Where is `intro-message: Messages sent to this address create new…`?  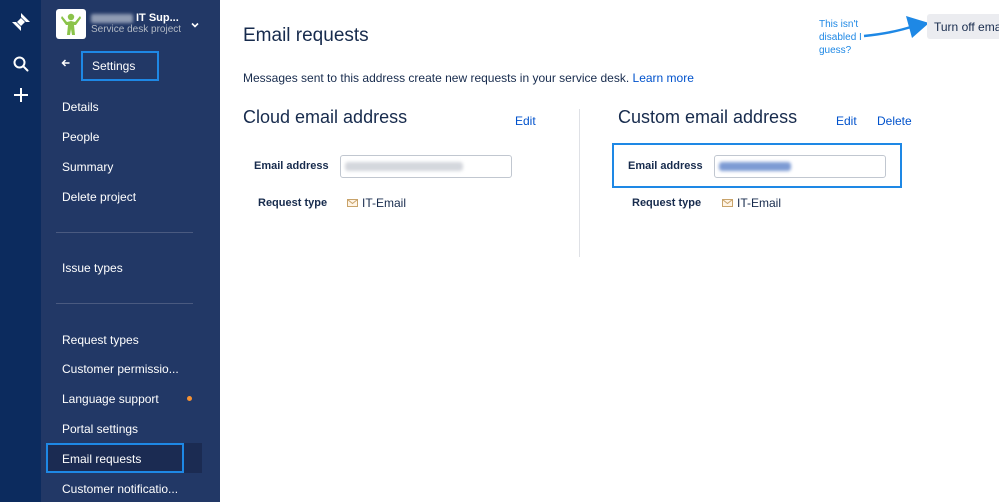 intro-message: Messages sent to this address create new… is located at coordinates (436, 78).